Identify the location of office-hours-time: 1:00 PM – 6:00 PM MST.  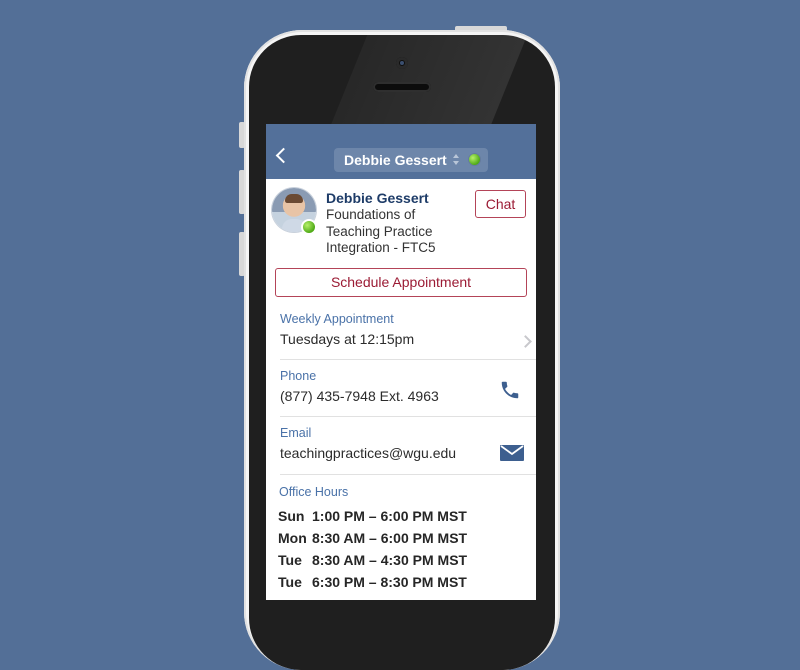
(389, 516).